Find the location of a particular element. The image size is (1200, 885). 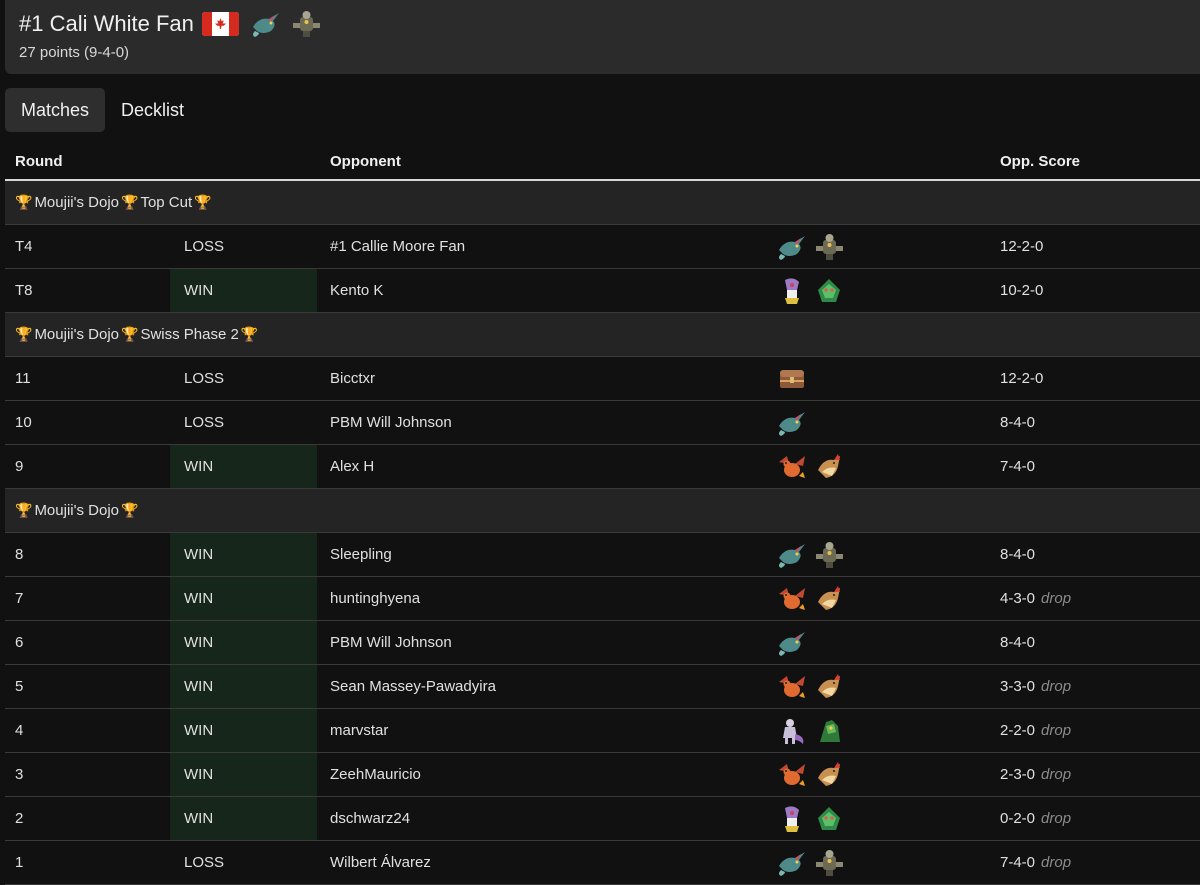

round-cell: 4 is located at coordinates (19, 730).